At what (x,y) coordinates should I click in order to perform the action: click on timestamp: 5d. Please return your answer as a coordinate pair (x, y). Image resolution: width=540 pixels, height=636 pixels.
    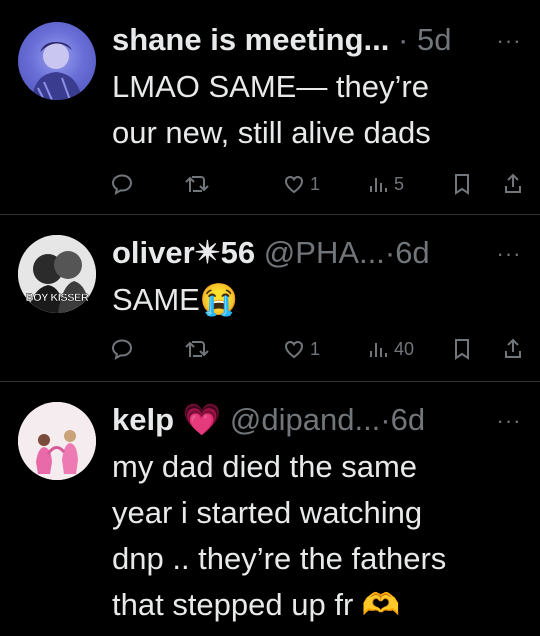
    Looking at the image, I should click on (434, 39).